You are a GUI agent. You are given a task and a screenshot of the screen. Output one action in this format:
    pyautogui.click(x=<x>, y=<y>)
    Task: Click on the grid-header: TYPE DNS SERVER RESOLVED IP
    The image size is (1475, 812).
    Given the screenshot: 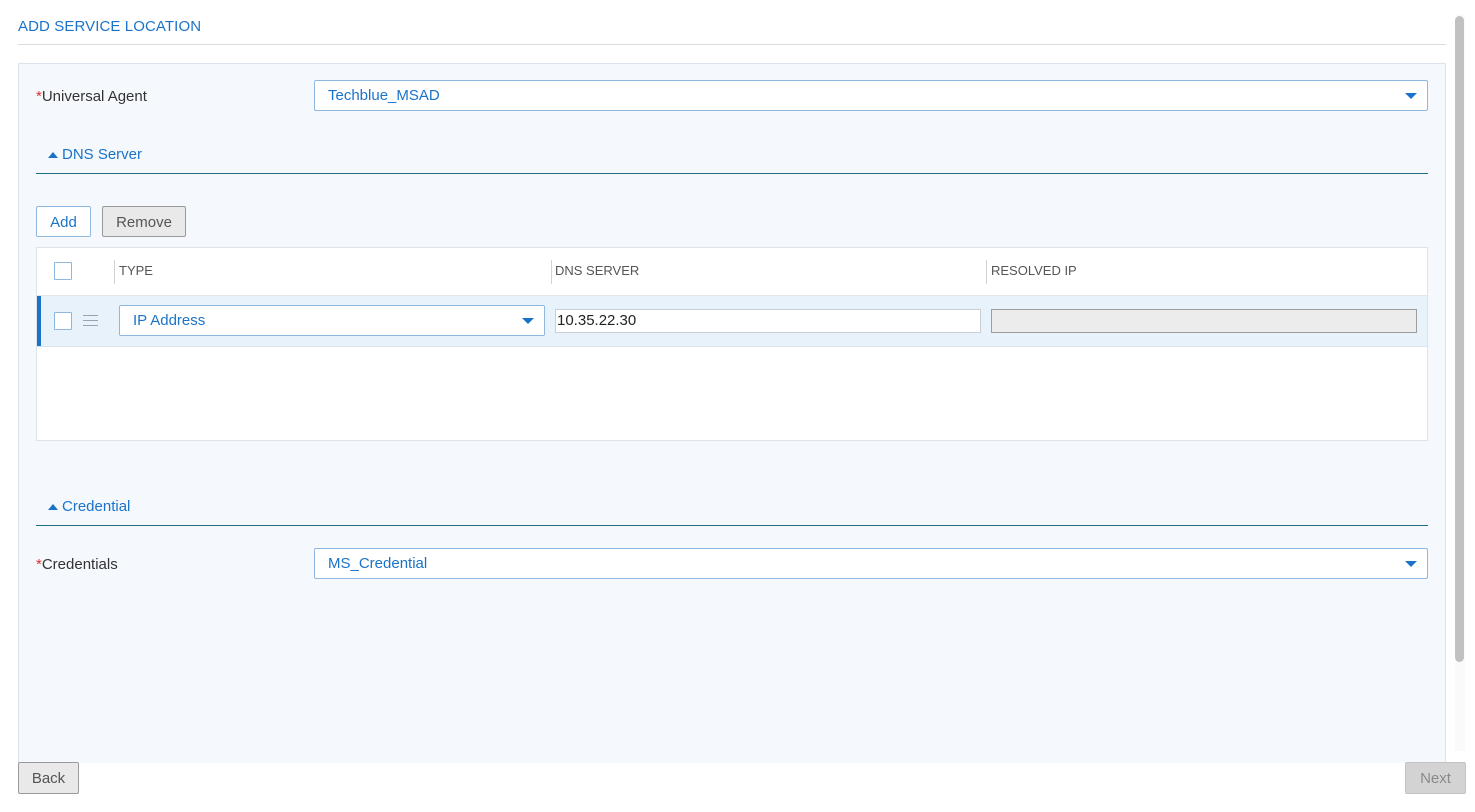 What is the action you would take?
    pyautogui.click(x=732, y=272)
    